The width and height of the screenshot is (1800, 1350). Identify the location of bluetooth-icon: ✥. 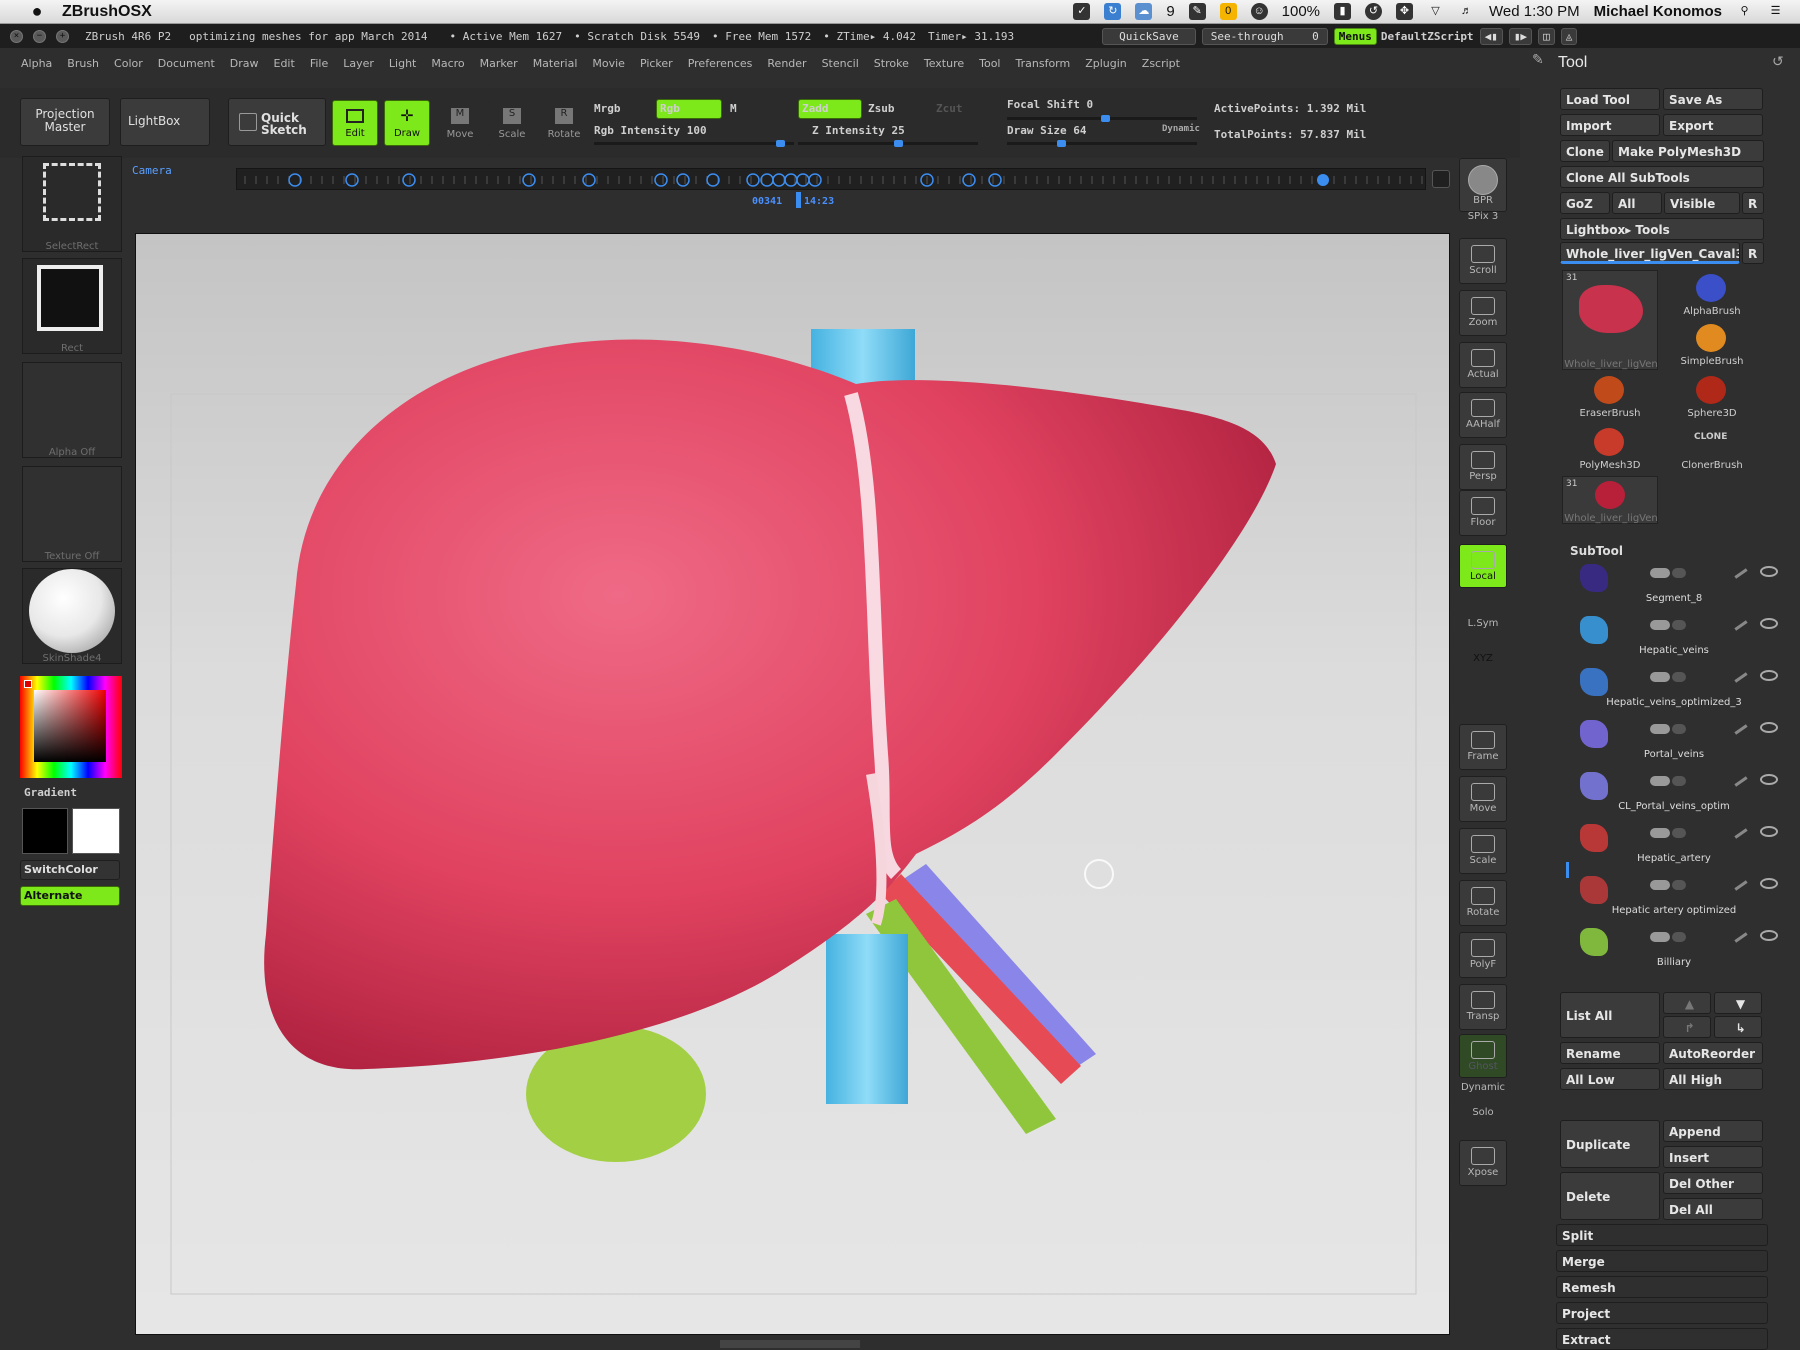
(1405, 11).